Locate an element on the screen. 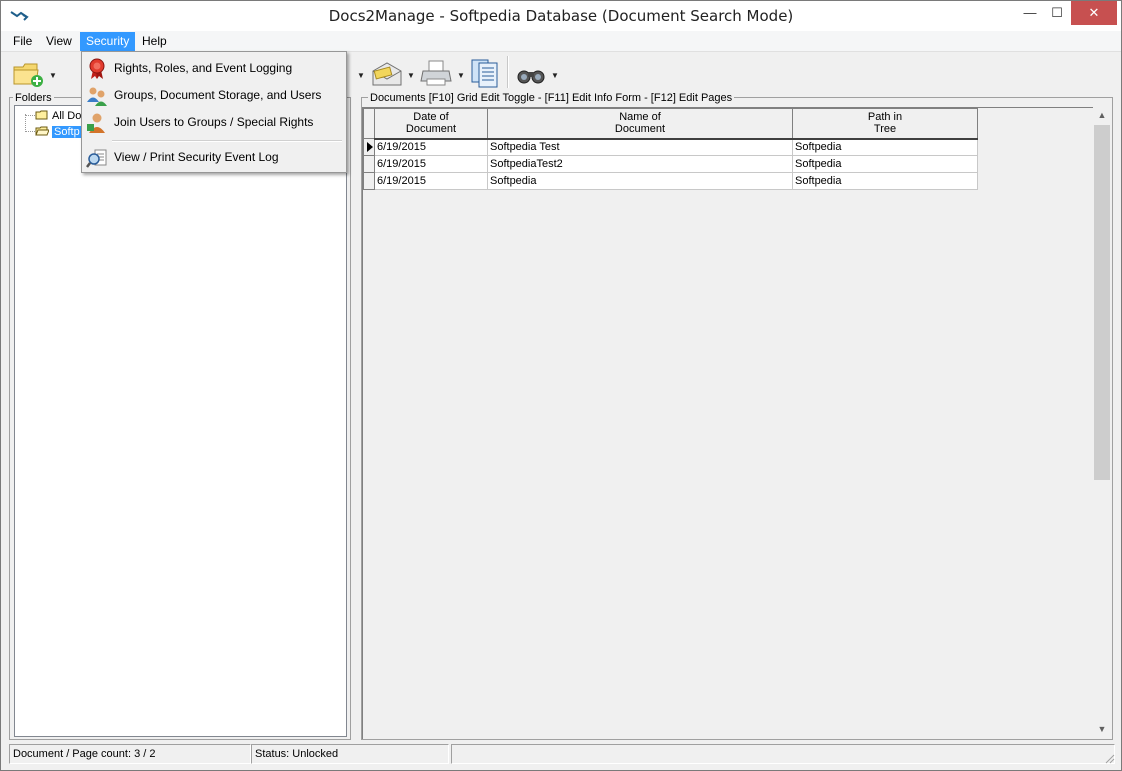  search-button is located at coordinates (532, 73).